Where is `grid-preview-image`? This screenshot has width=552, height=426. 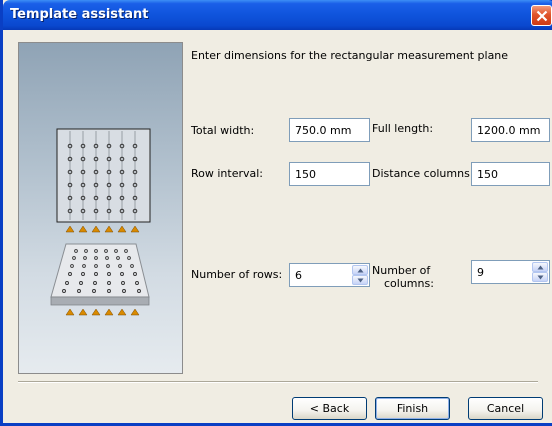
grid-preview-image is located at coordinates (100, 222).